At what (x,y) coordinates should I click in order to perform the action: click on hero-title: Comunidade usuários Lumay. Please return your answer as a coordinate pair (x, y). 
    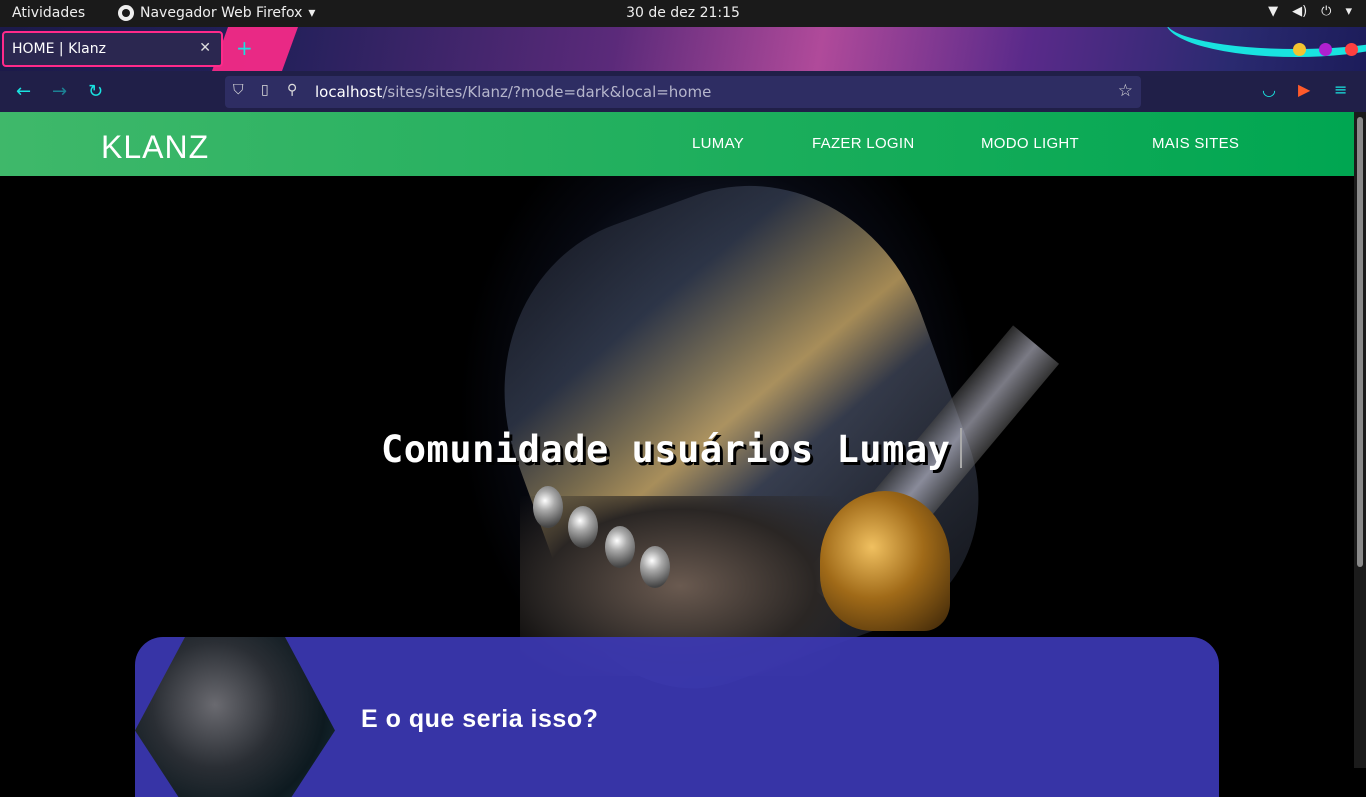
    Looking at the image, I should click on (672, 449).